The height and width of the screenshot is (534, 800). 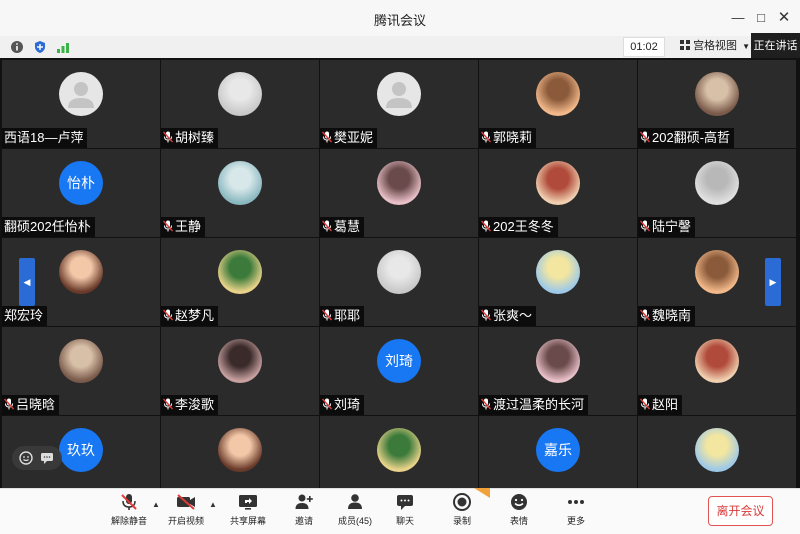 What do you see at coordinates (738, 18) in the screenshot?
I see `minimize-icon: —` at bounding box center [738, 18].